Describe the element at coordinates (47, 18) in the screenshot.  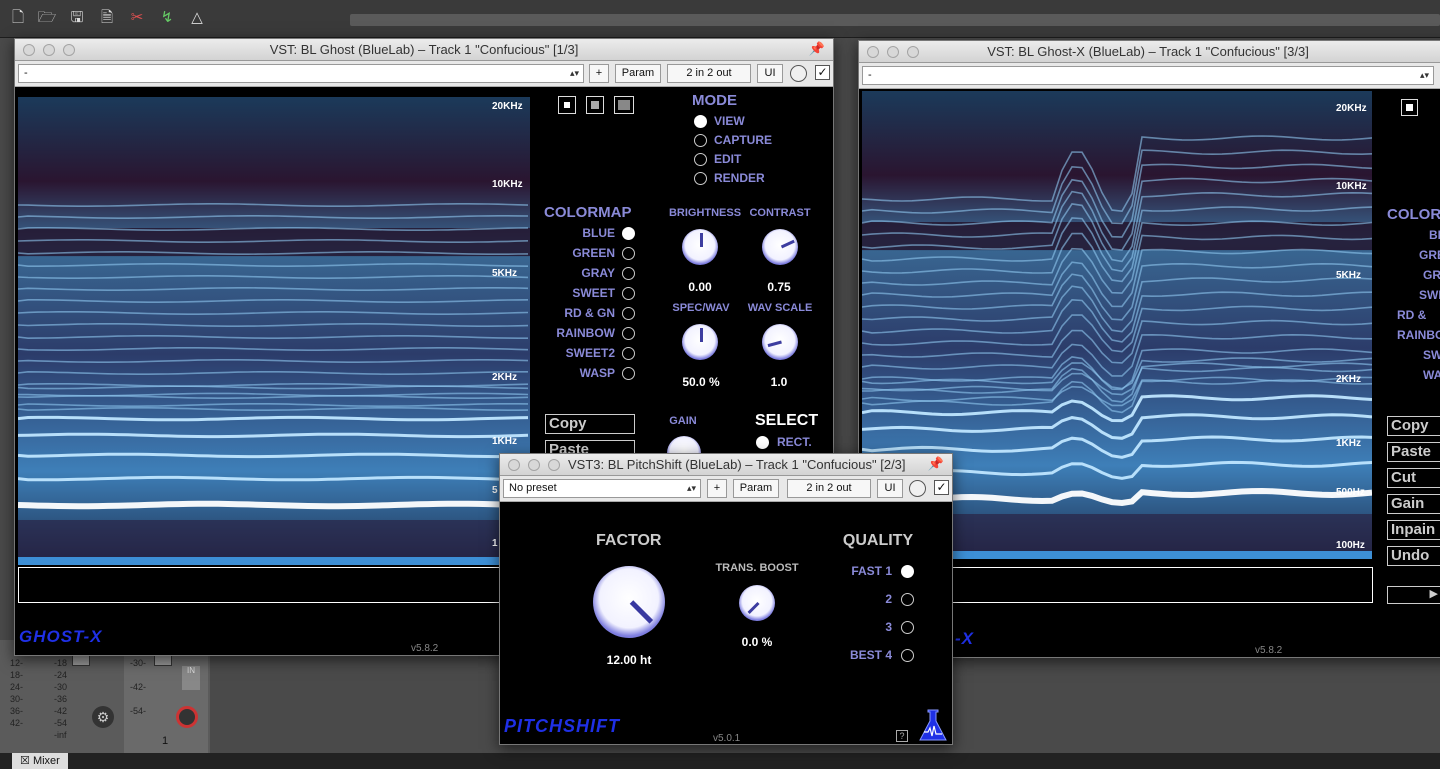
I see `open-project-icon: 🗁` at that location.